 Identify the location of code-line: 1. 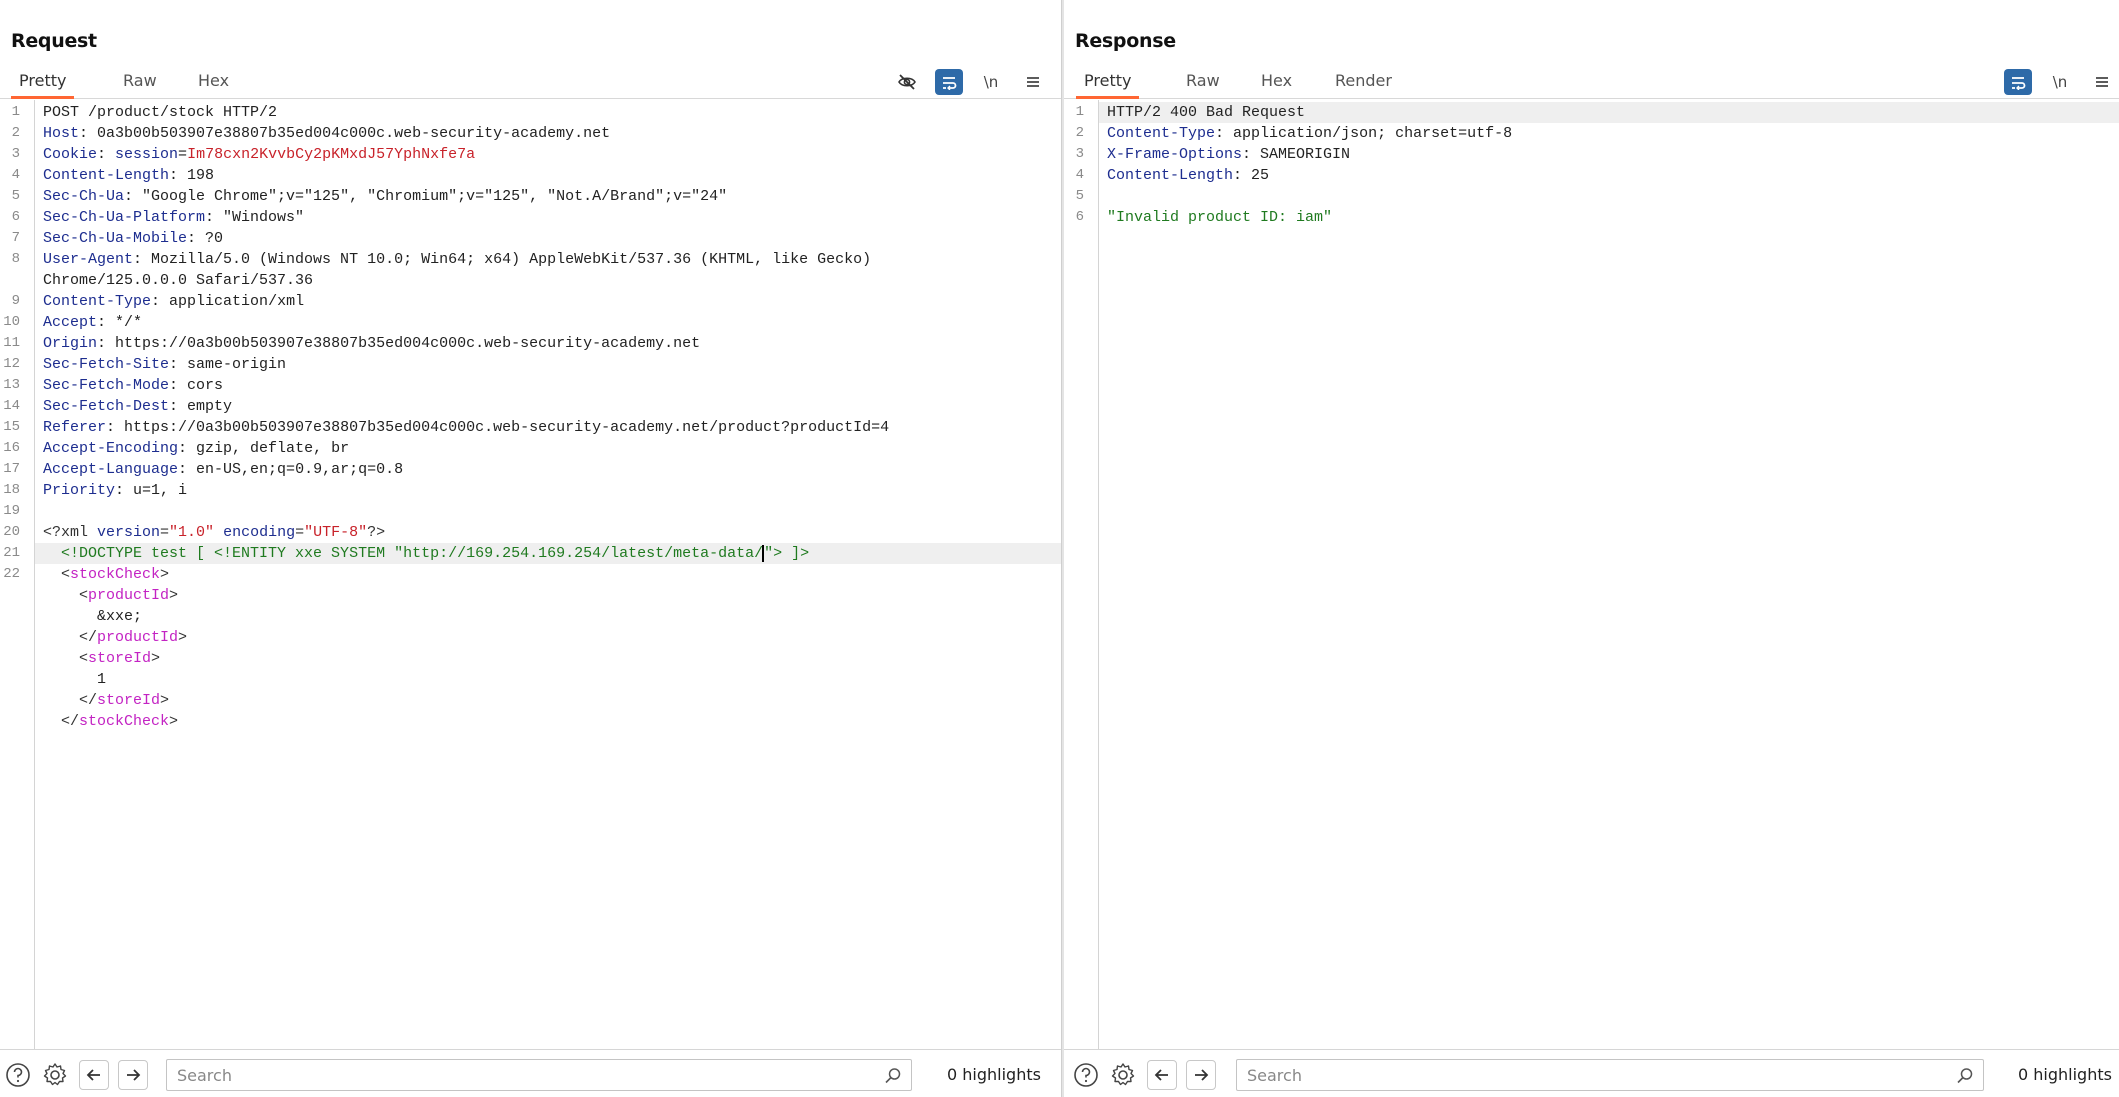
(548, 679).